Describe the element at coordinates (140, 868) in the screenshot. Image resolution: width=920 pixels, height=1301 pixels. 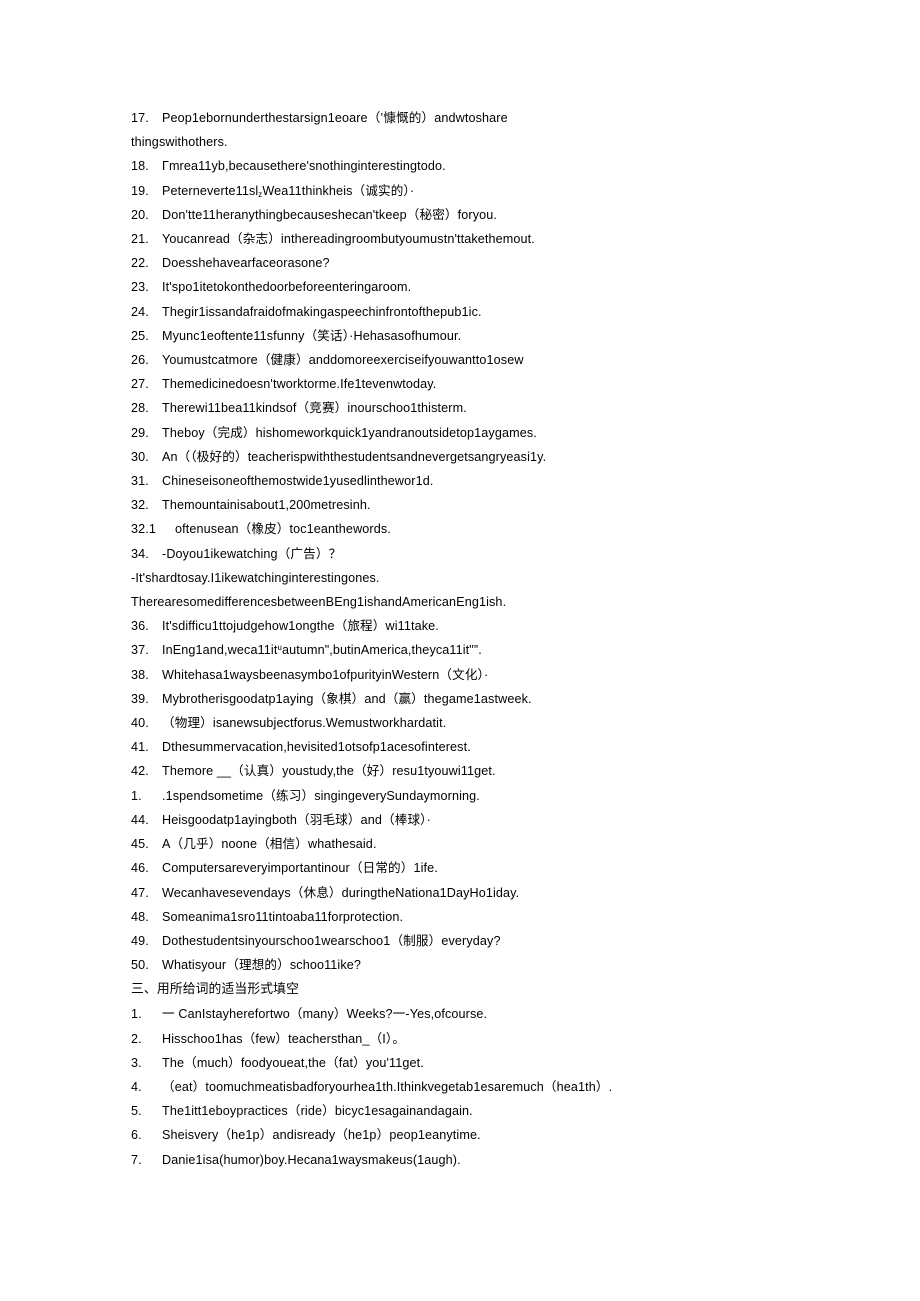
I see `exercise-number: 46.` at that location.